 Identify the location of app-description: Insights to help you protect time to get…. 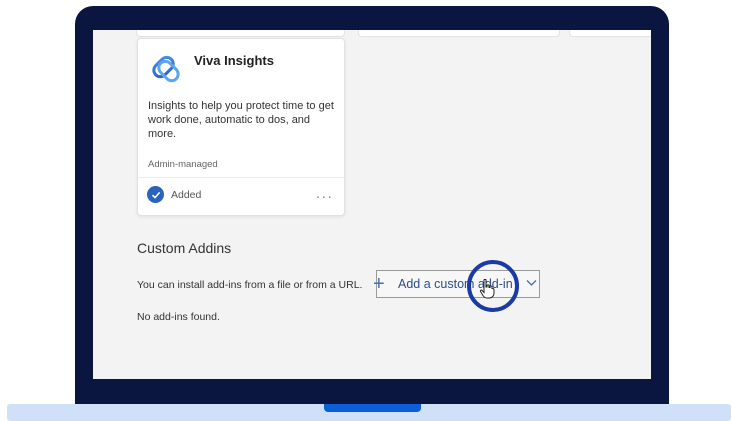
(241, 120).